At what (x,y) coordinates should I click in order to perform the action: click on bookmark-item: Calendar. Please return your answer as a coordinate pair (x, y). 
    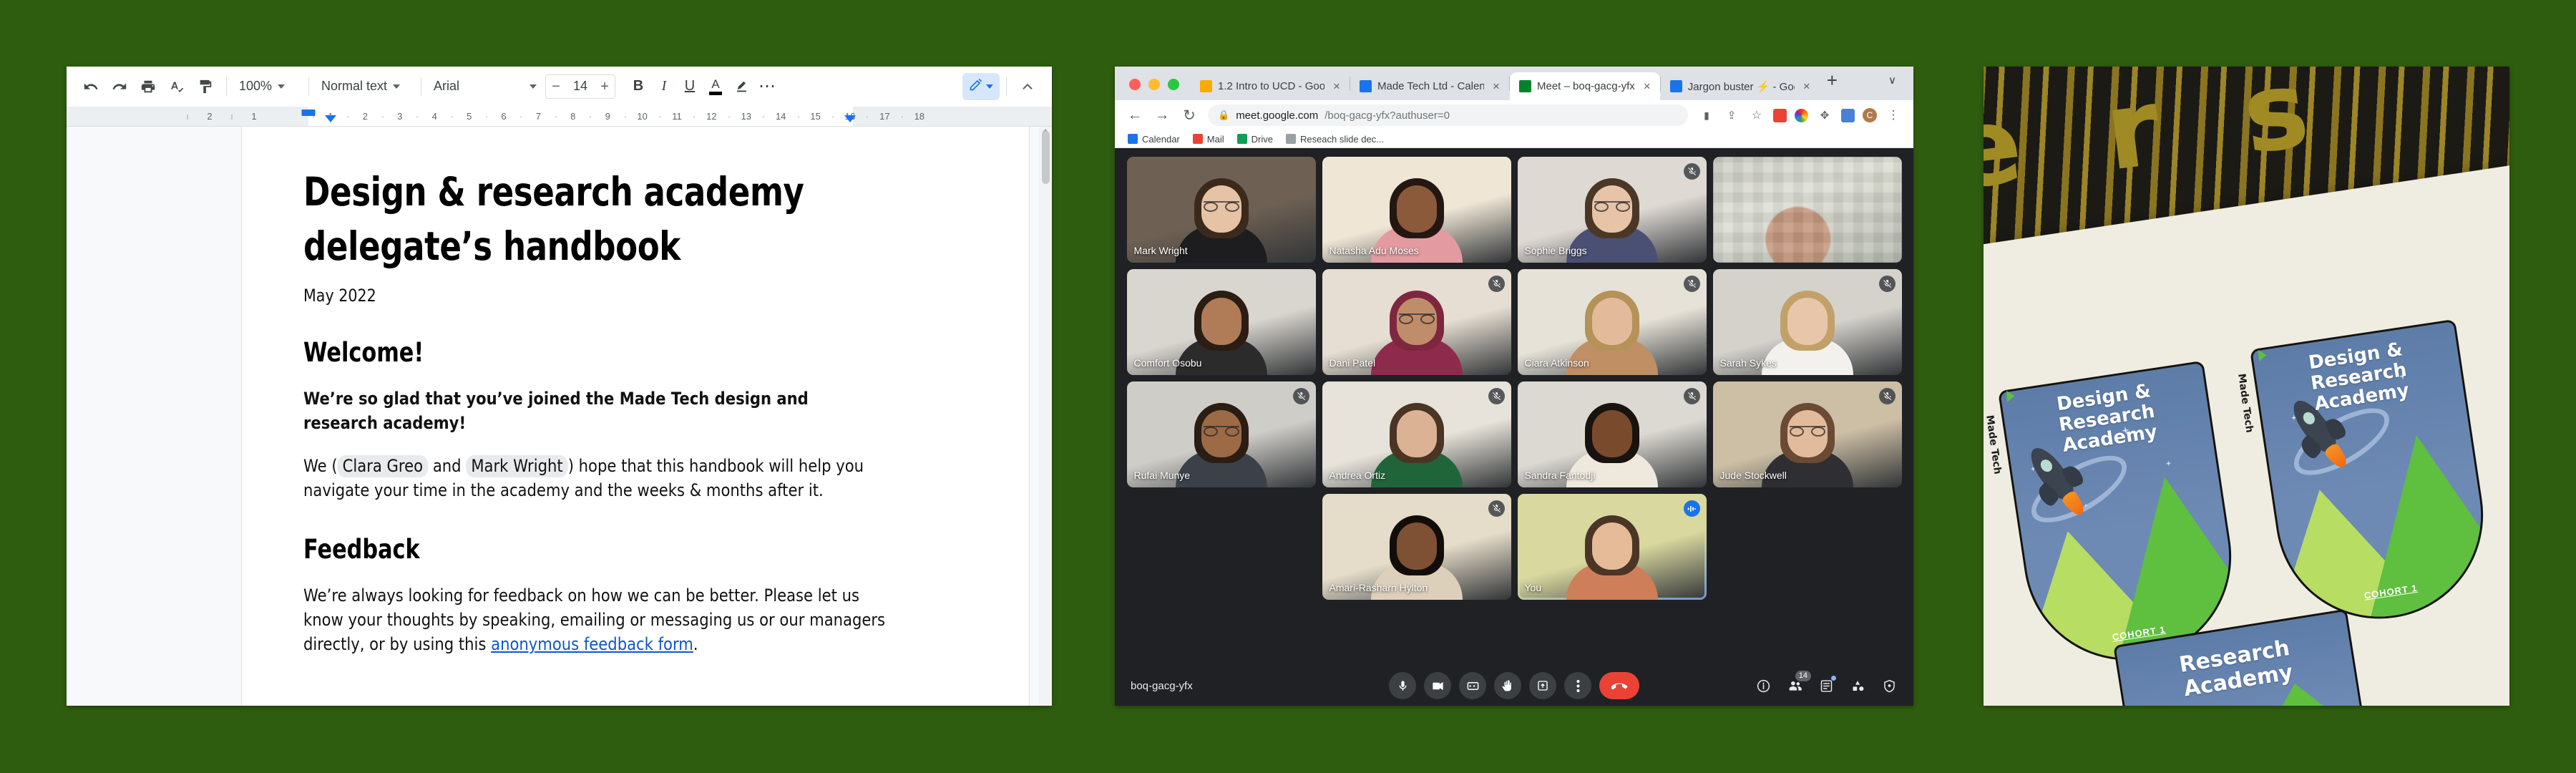
    Looking at the image, I should click on (1154, 139).